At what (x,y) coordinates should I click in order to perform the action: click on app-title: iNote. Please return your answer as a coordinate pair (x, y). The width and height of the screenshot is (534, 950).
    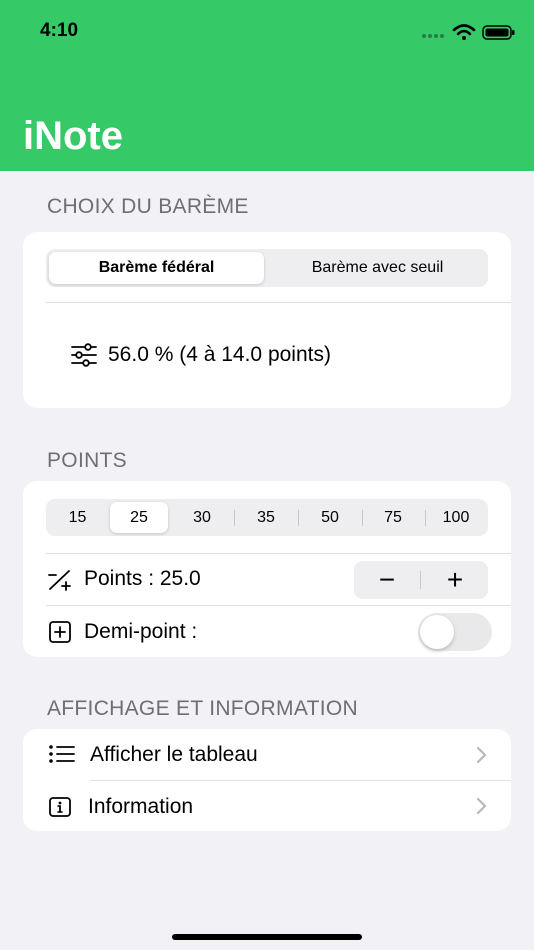
    Looking at the image, I should click on (73, 136).